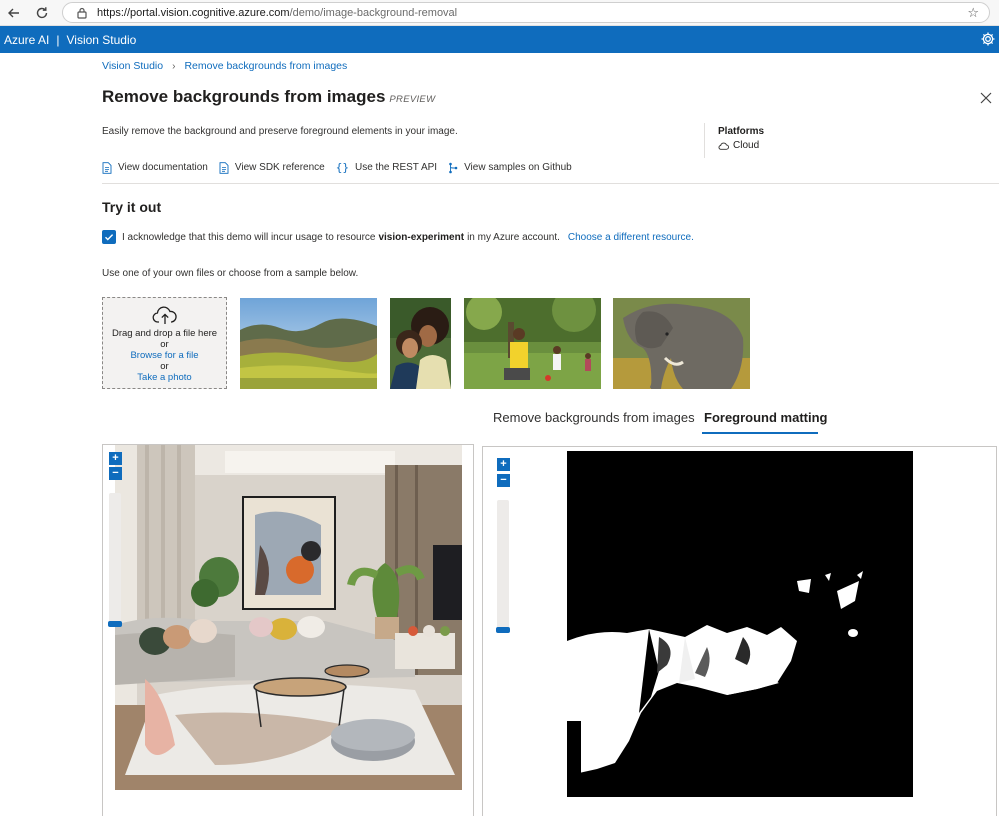 The image size is (999, 816). Describe the element at coordinates (503, 565) in the screenshot. I see `zoom-slider-result` at that location.